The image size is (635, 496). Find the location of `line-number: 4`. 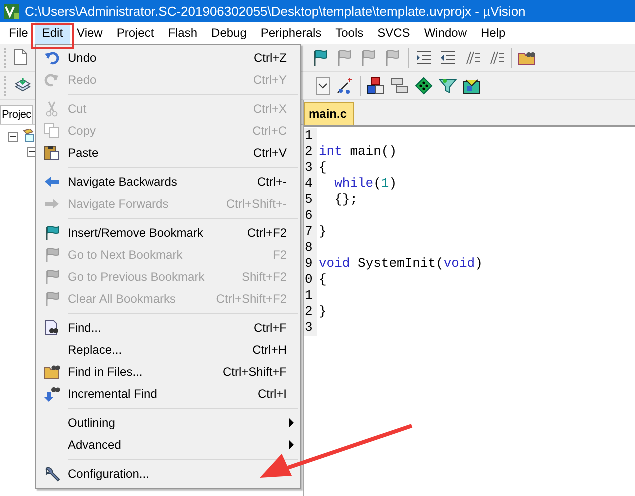

line-number: 4 is located at coordinates (309, 184).